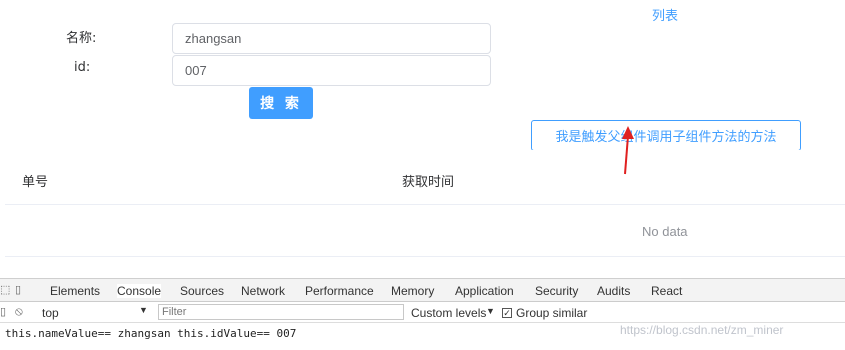 The height and width of the screenshot is (350, 845). What do you see at coordinates (425, 231) in the screenshot?
I see `table-body: No data` at bounding box center [425, 231].